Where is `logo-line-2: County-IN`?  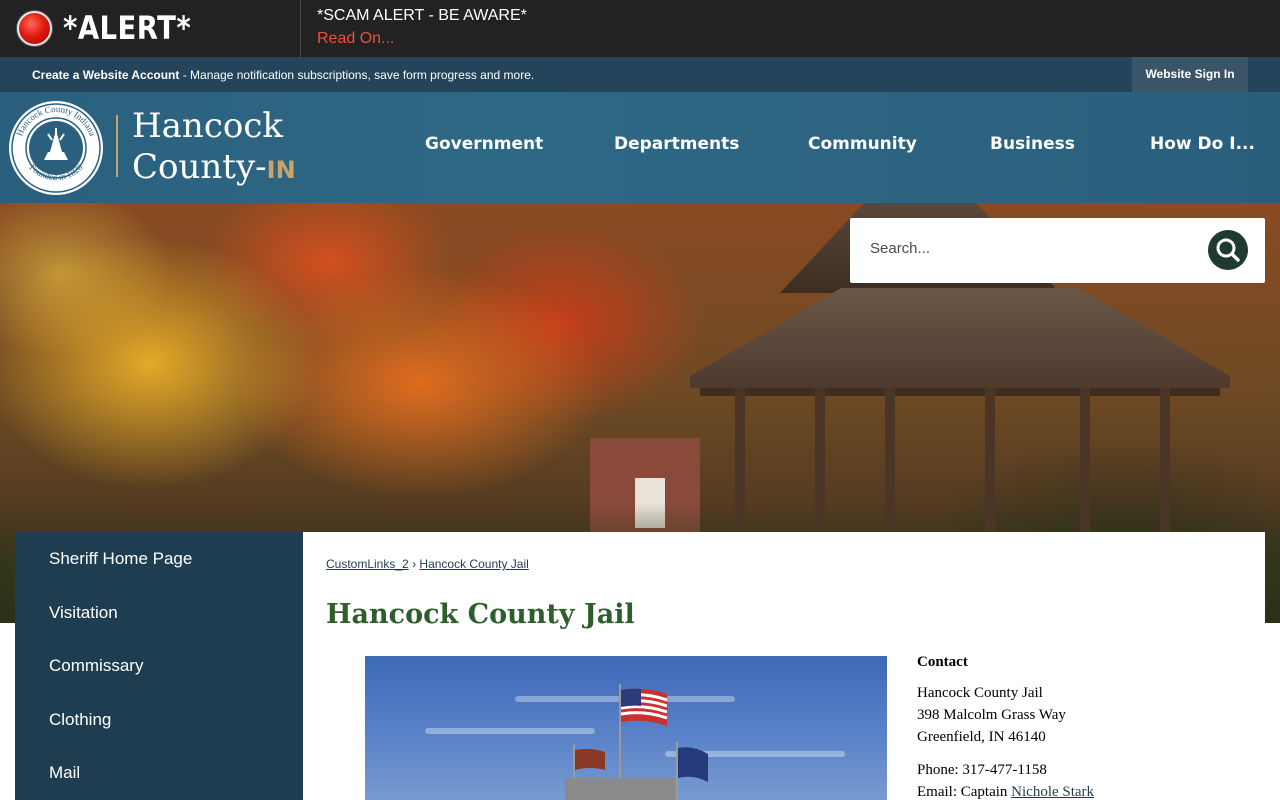
logo-line-2: County-IN is located at coordinates (214, 167).